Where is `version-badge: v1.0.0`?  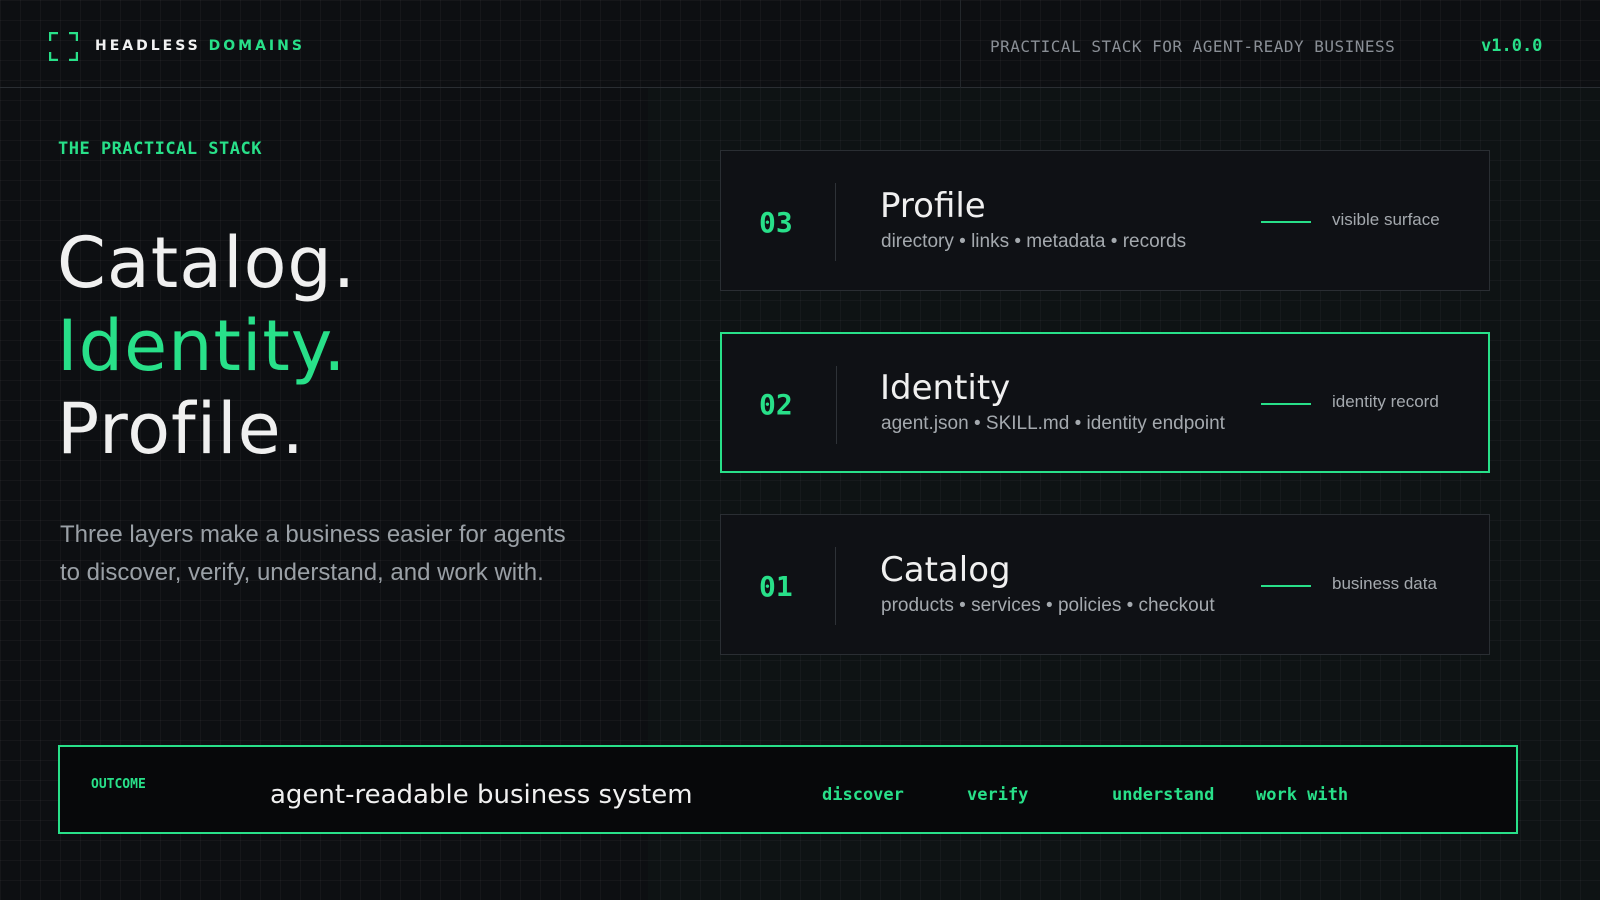
version-badge: v1.0.0 is located at coordinates (1512, 46).